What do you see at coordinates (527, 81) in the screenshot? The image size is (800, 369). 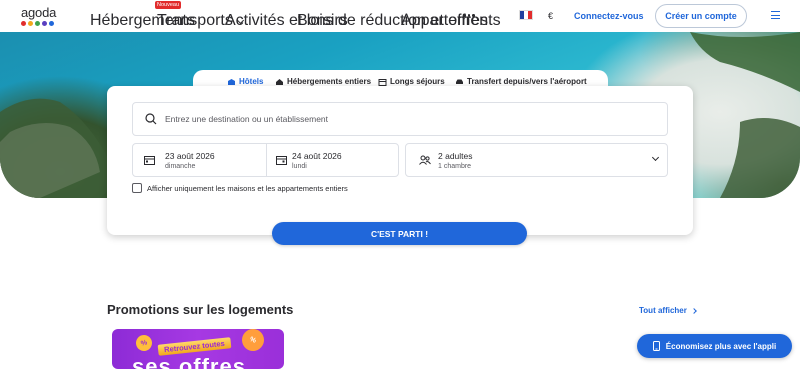 I see `tab-transfert-label: Transfert depuis/vers l'aéroport` at bounding box center [527, 81].